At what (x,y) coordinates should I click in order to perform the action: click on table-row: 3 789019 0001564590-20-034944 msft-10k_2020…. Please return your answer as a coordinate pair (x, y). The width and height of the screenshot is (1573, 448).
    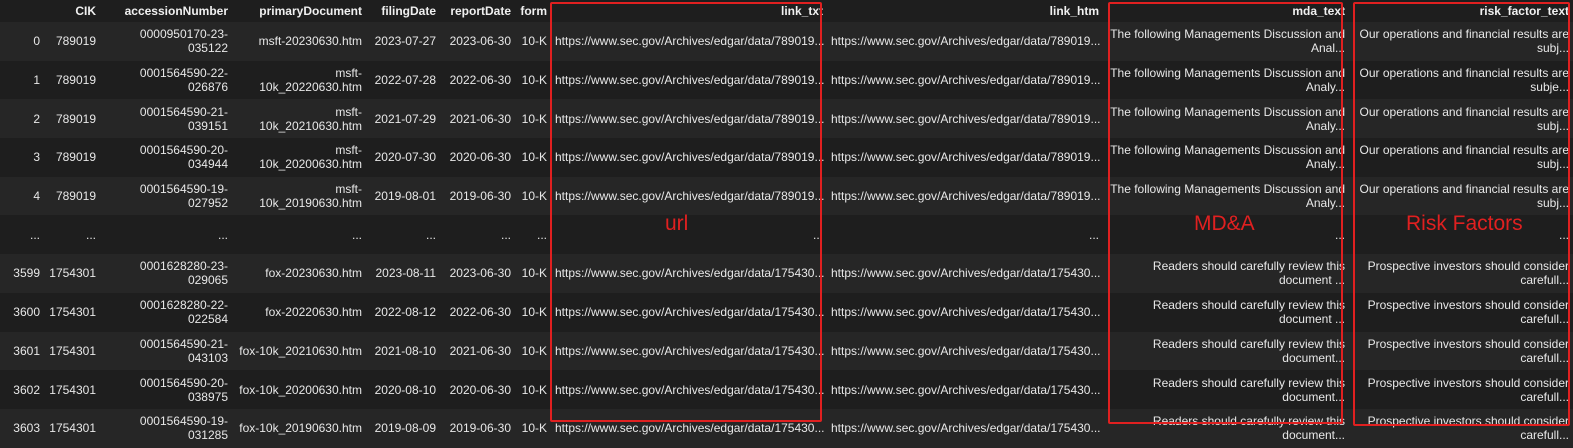
    Looking at the image, I should click on (786, 157).